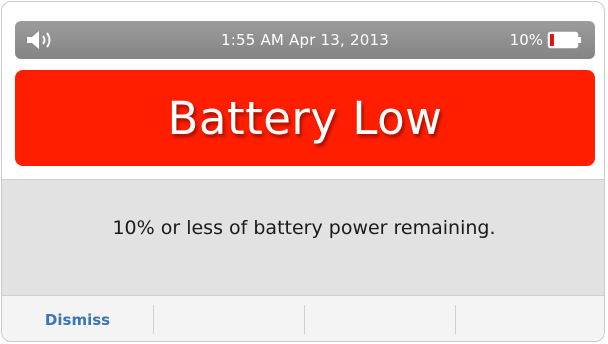 This screenshot has height=344, width=608. Describe the element at coordinates (304, 228) in the screenshot. I see `alert-message: 10% or less of battery power remaining.` at that location.